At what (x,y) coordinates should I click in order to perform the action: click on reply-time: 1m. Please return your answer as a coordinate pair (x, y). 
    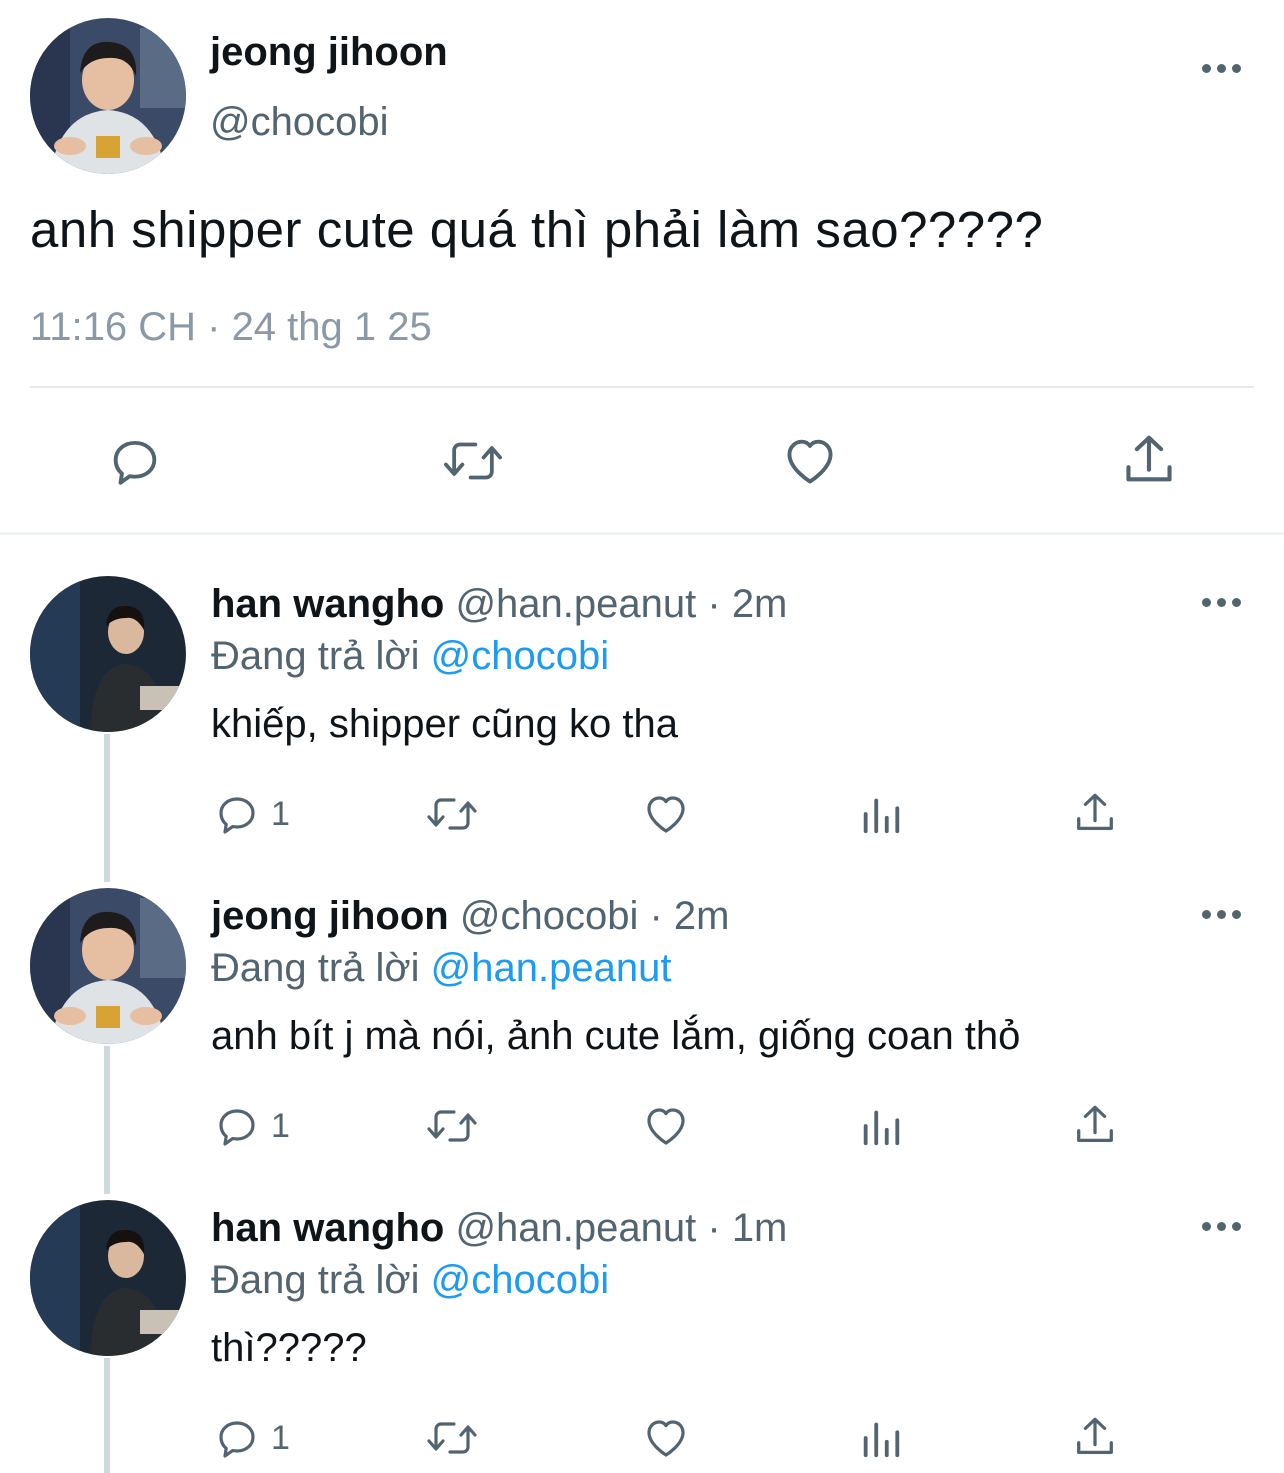
    Looking at the image, I should click on (759, 1228).